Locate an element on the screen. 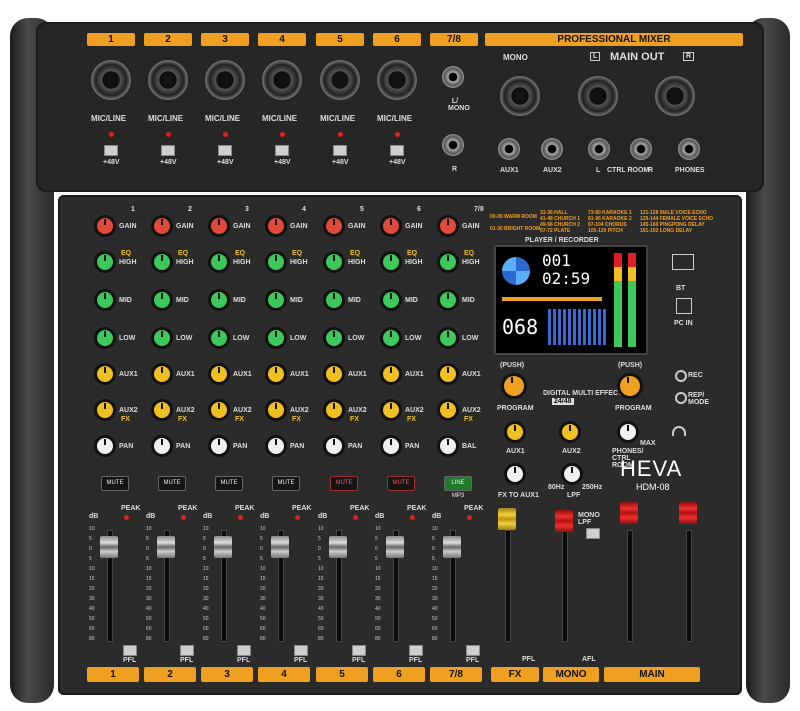 The image size is (800, 711). ch7-low-knob is located at coordinates (448, 338).